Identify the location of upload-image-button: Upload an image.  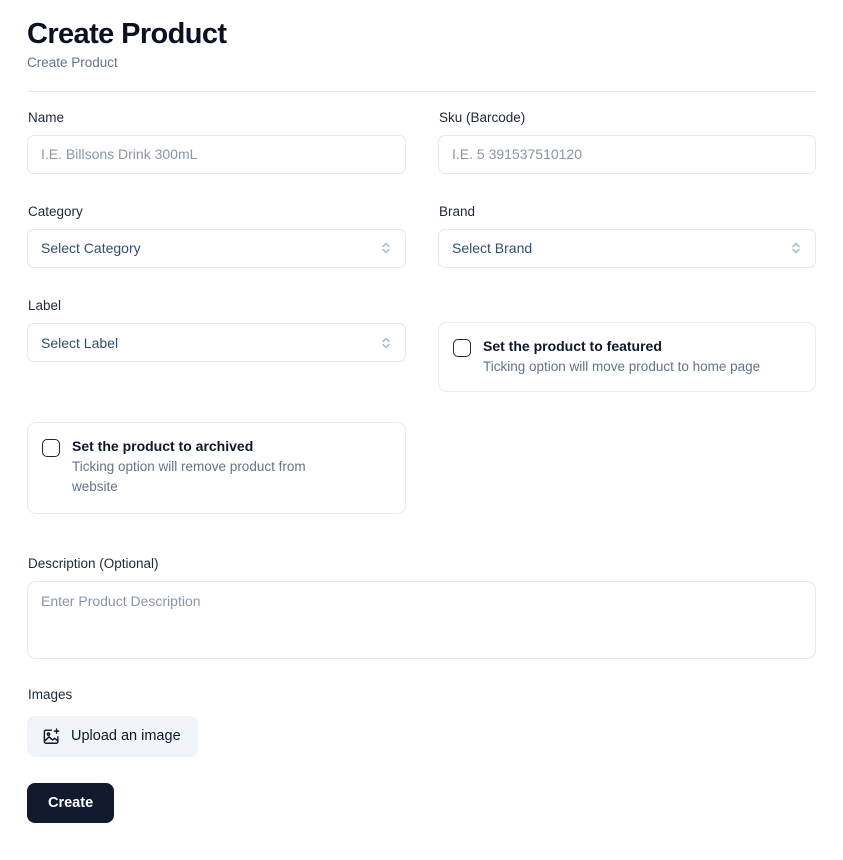
(112, 736).